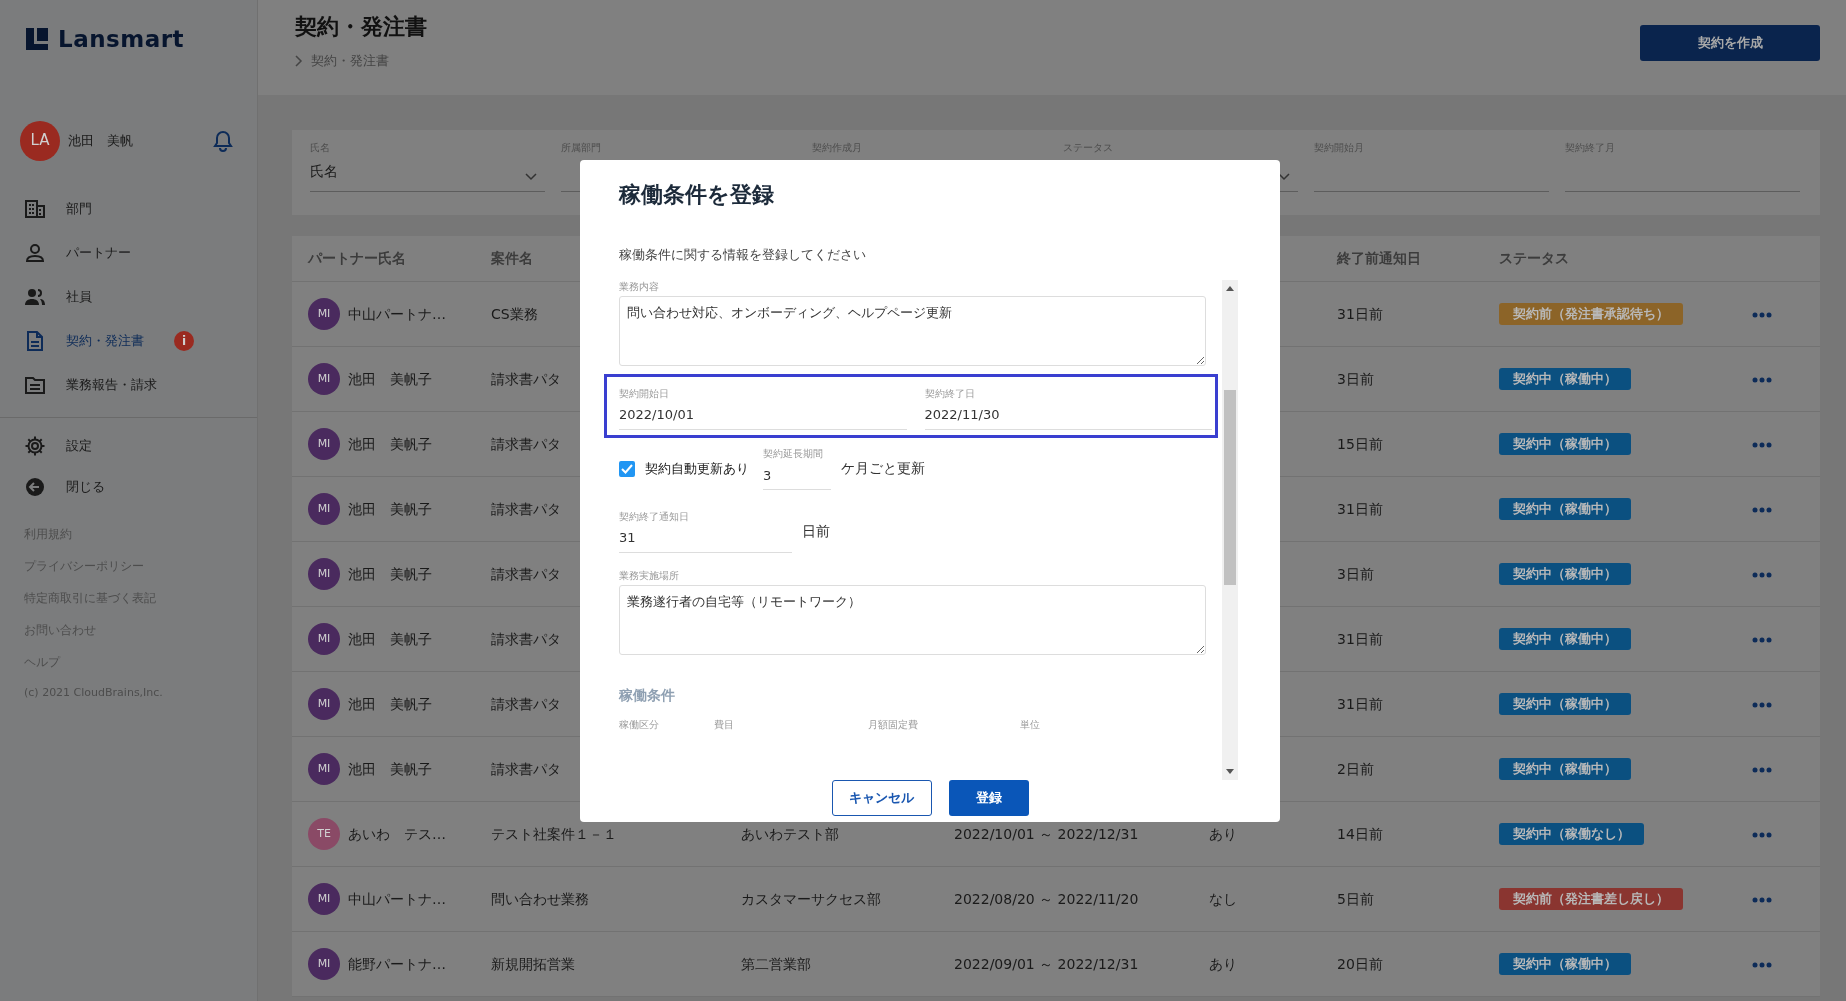 Image resolution: width=1846 pixels, height=1001 pixels. I want to click on notice: 15日前, so click(1360, 443).